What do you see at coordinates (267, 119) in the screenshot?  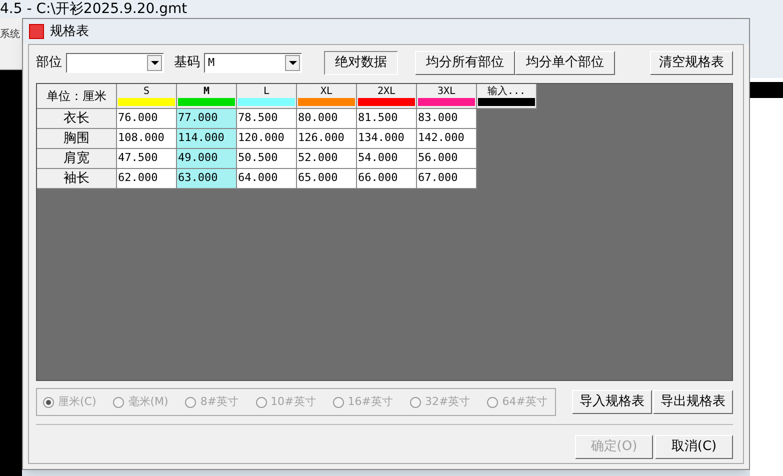 I see `table-cell: 78.500` at bounding box center [267, 119].